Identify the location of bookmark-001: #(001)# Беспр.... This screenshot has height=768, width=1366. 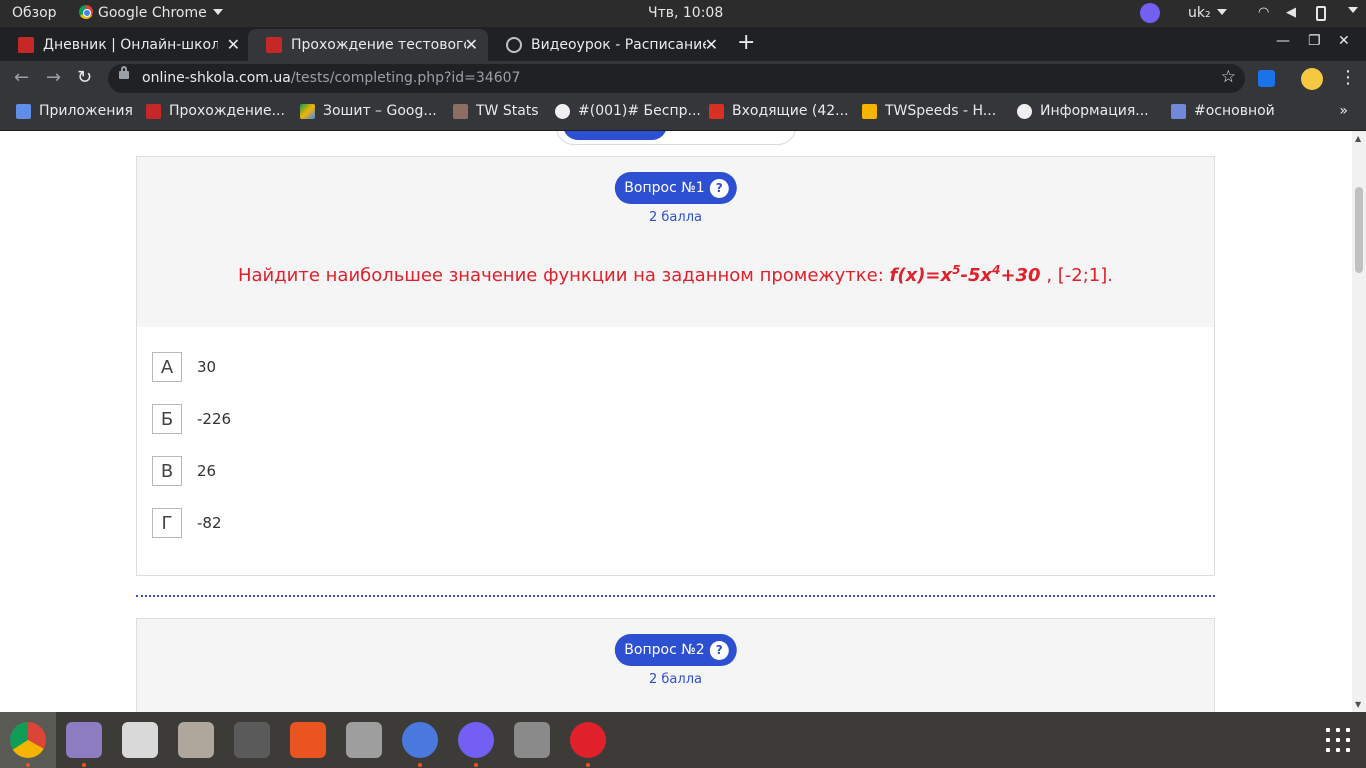
(628, 111).